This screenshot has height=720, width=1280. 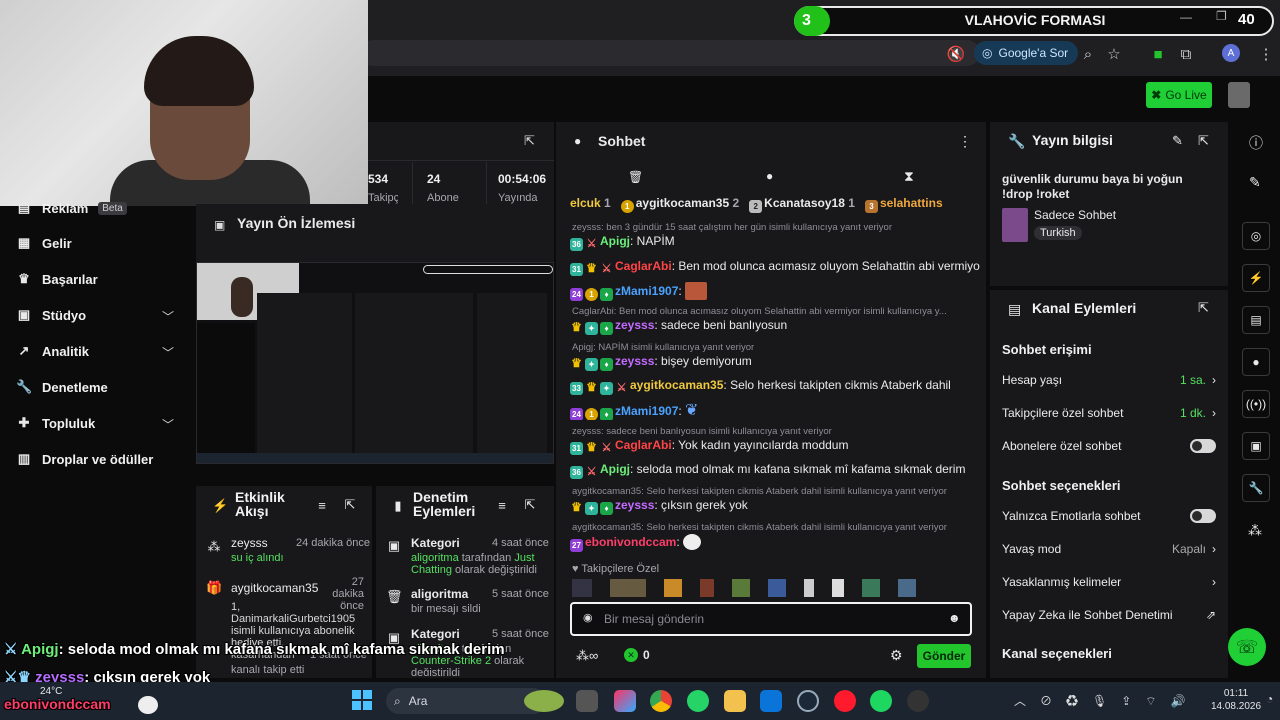 What do you see at coordinates (956, 54) in the screenshot?
I see `mute-icon: 🔇` at bounding box center [956, 54].